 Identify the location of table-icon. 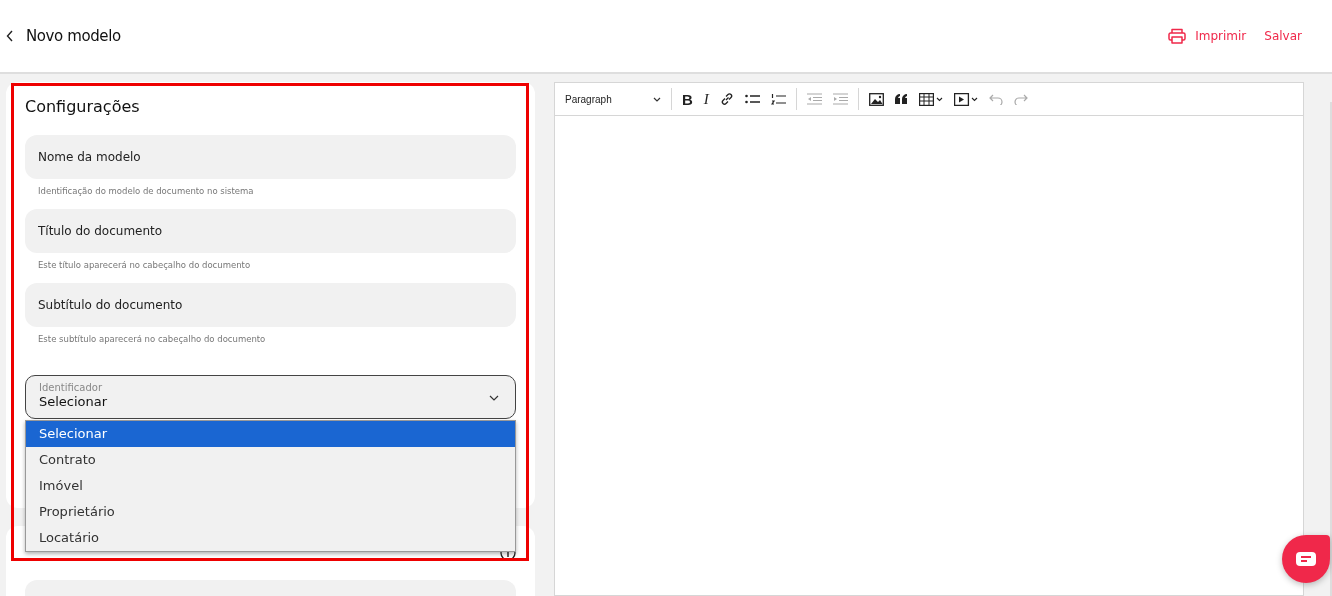
(930, 99).